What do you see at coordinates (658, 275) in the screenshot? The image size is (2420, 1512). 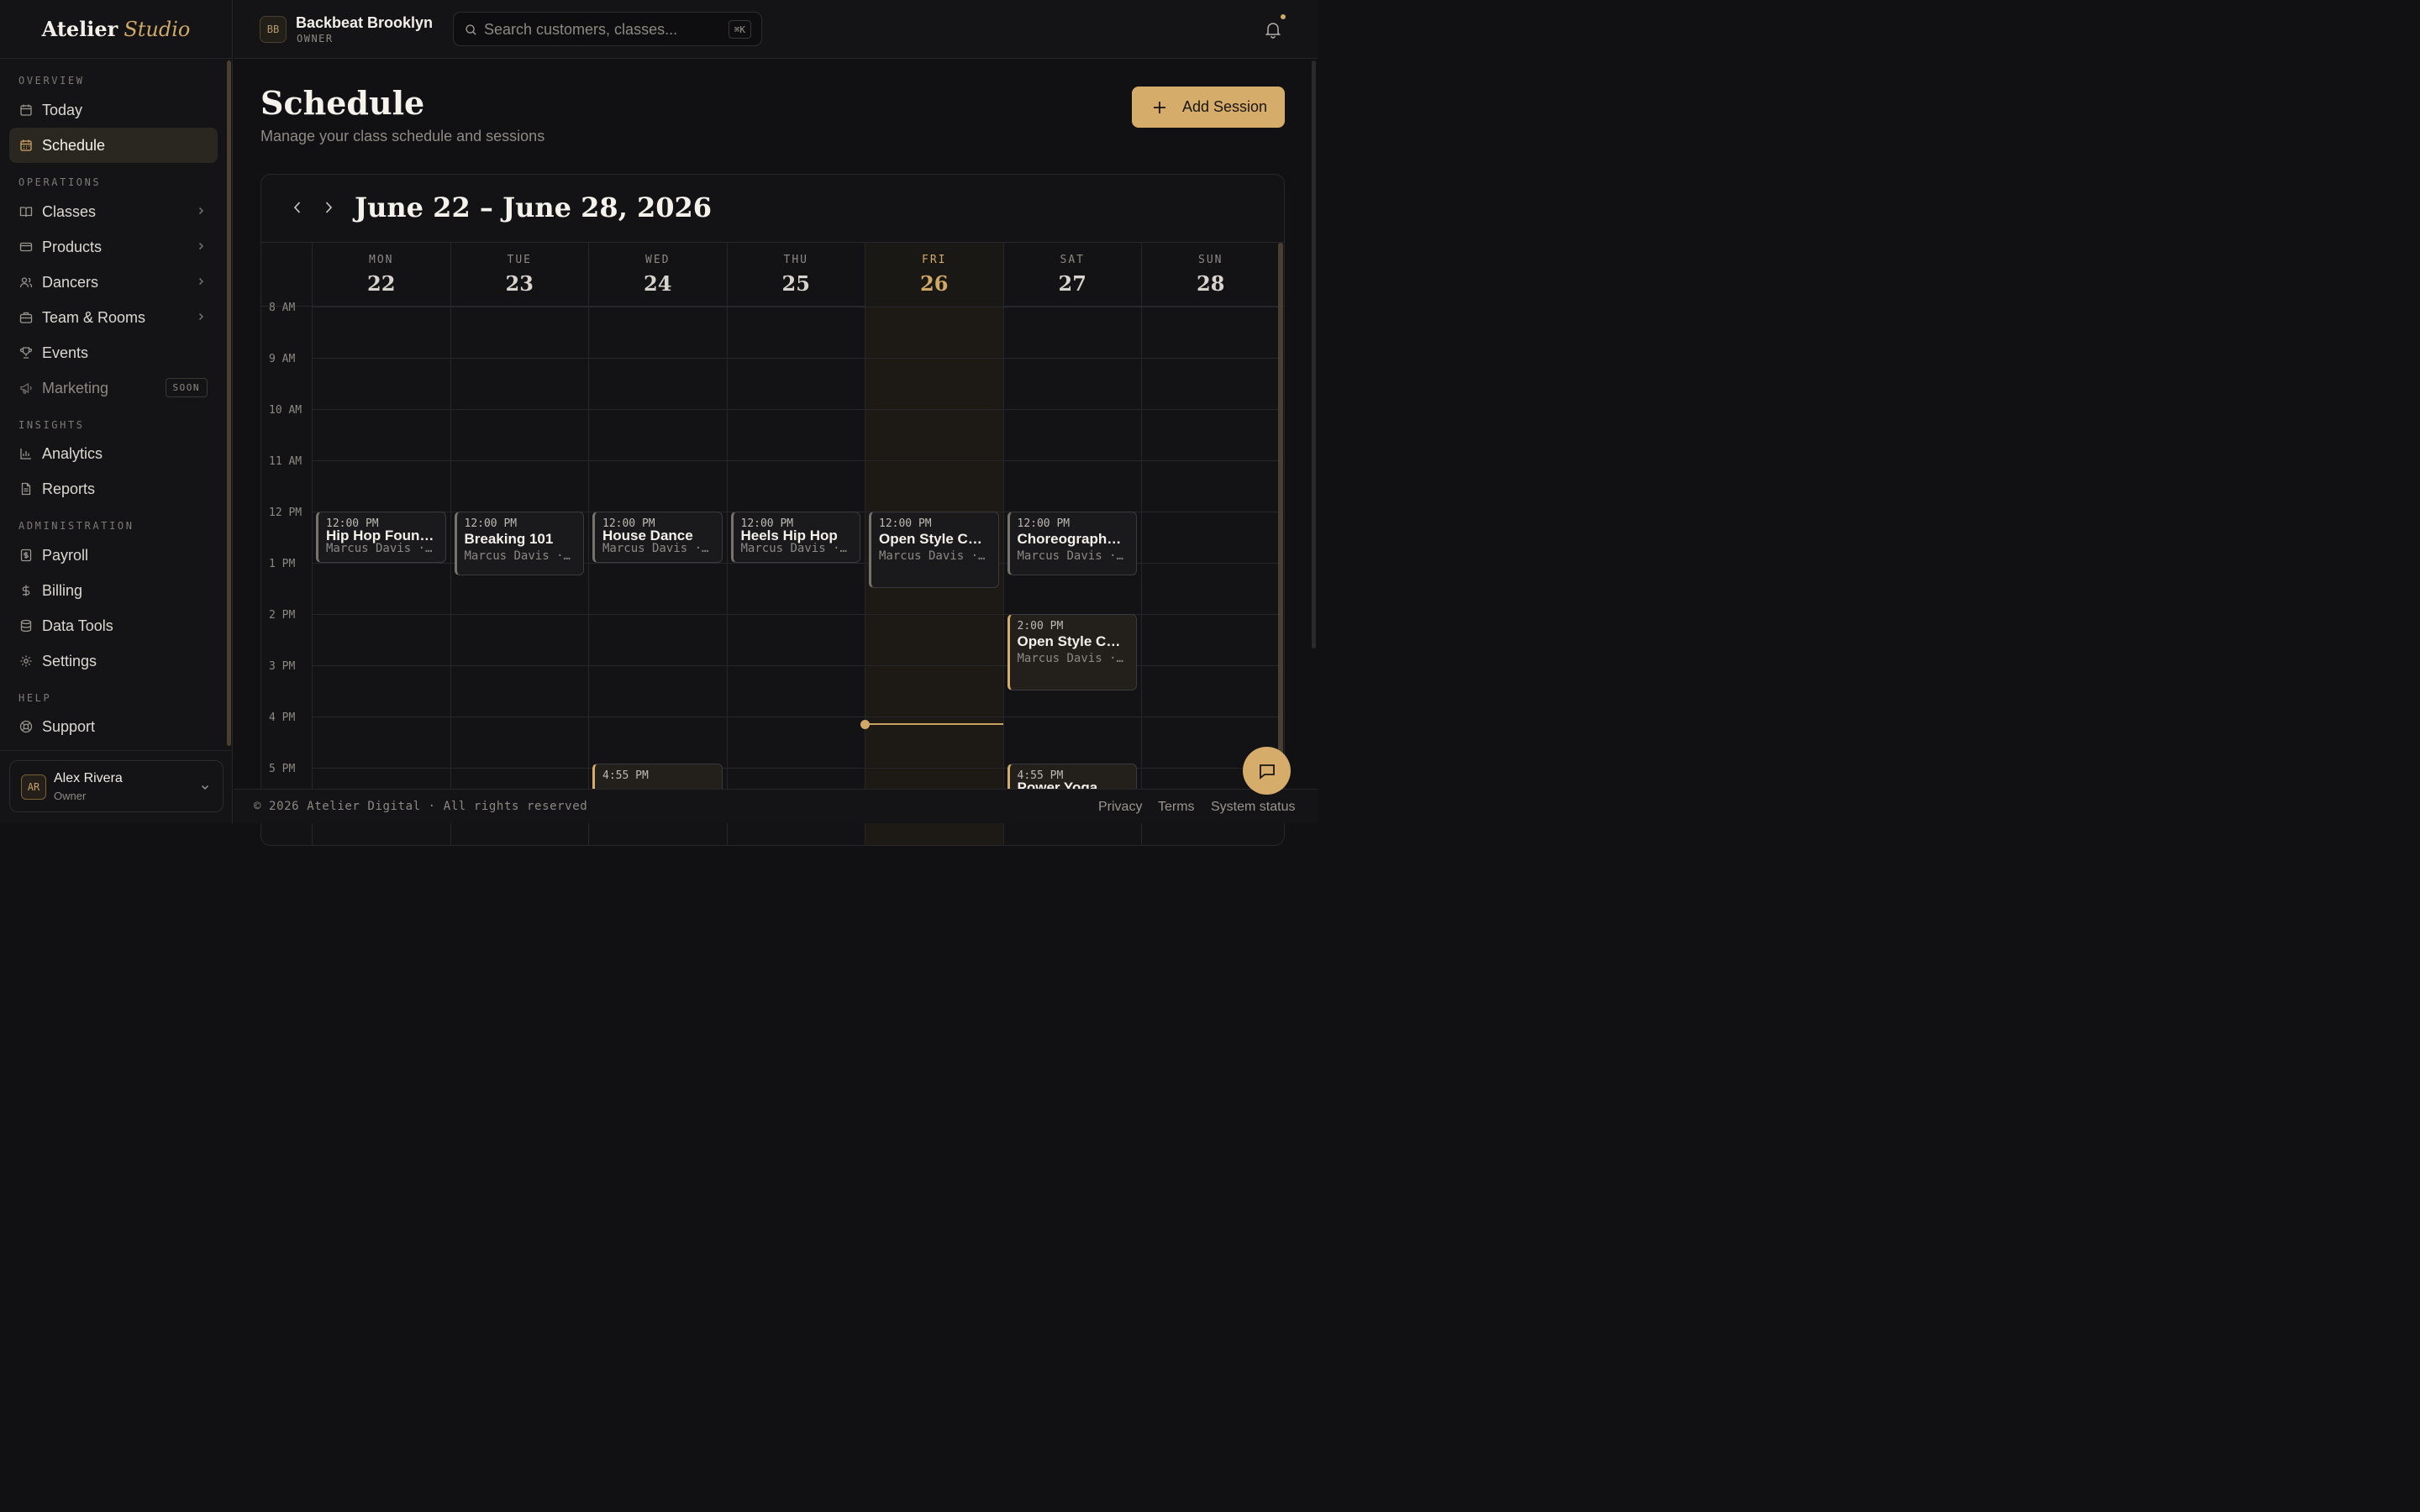 I see `day-header-wed: WED 24` at bounding box center [658, 275].